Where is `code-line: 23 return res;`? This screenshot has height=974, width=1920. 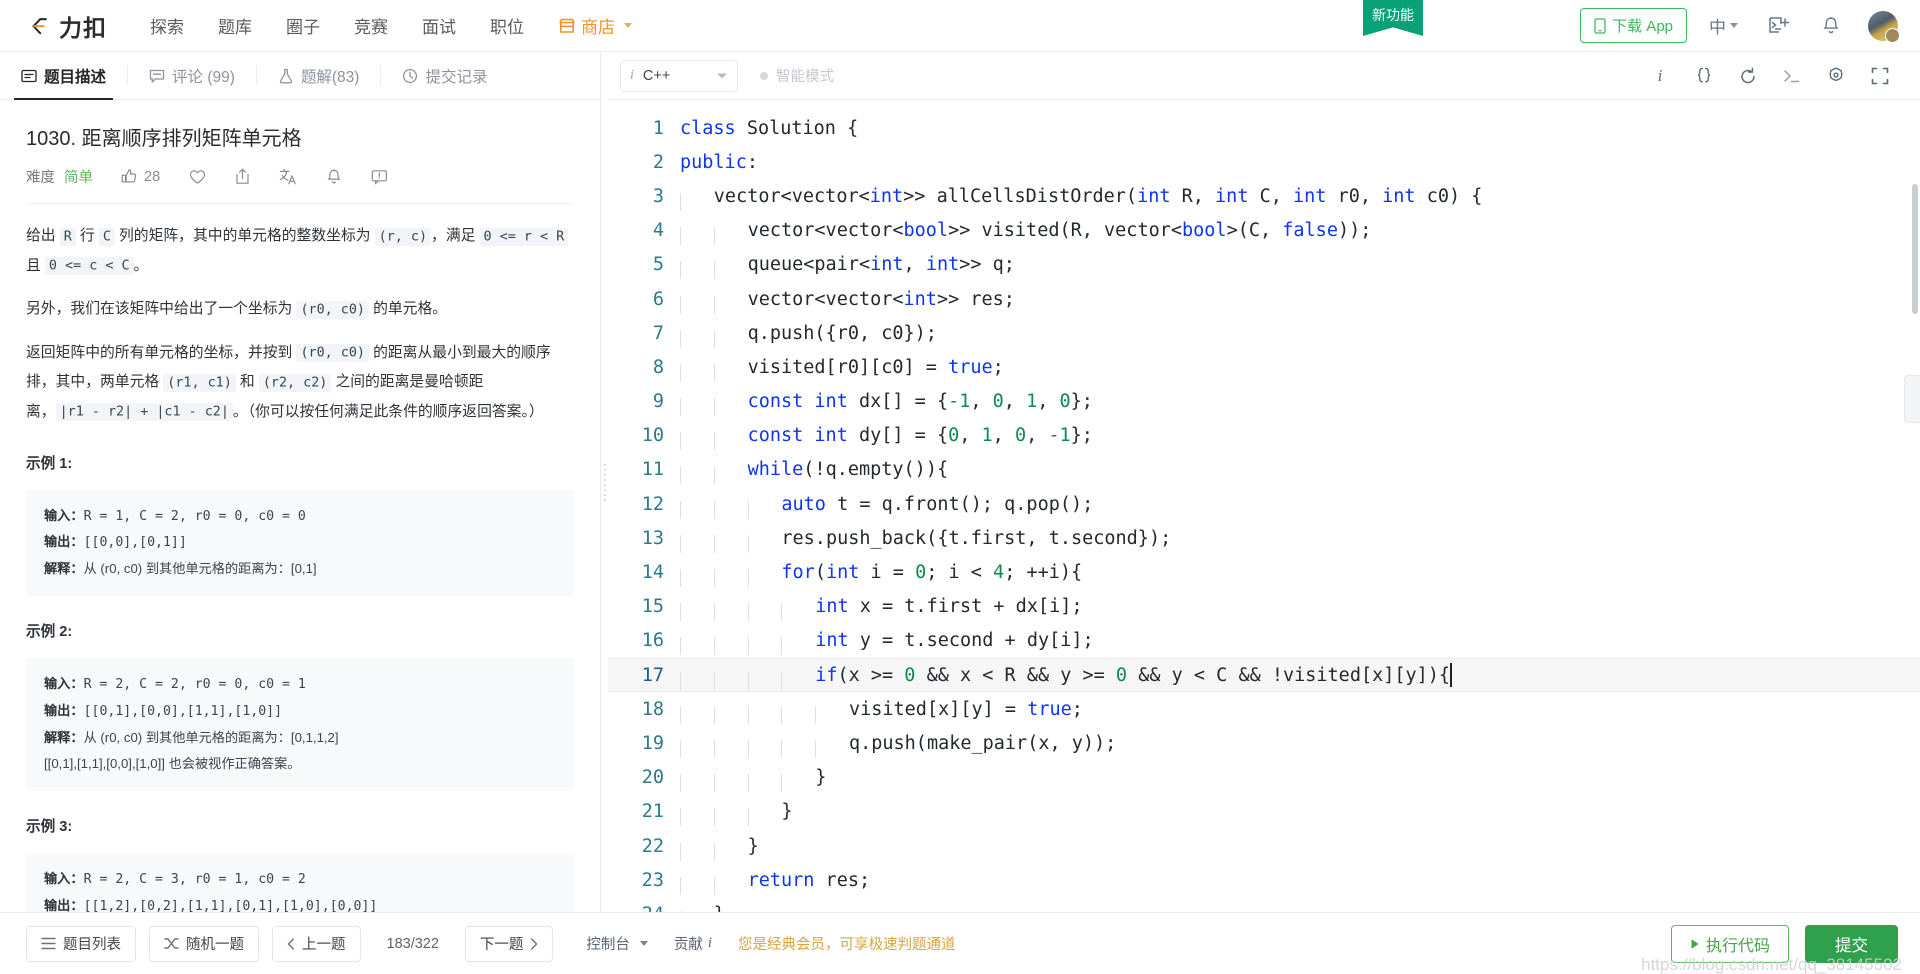
code-line: 23 return res; is located at coordinates (1264, 880).